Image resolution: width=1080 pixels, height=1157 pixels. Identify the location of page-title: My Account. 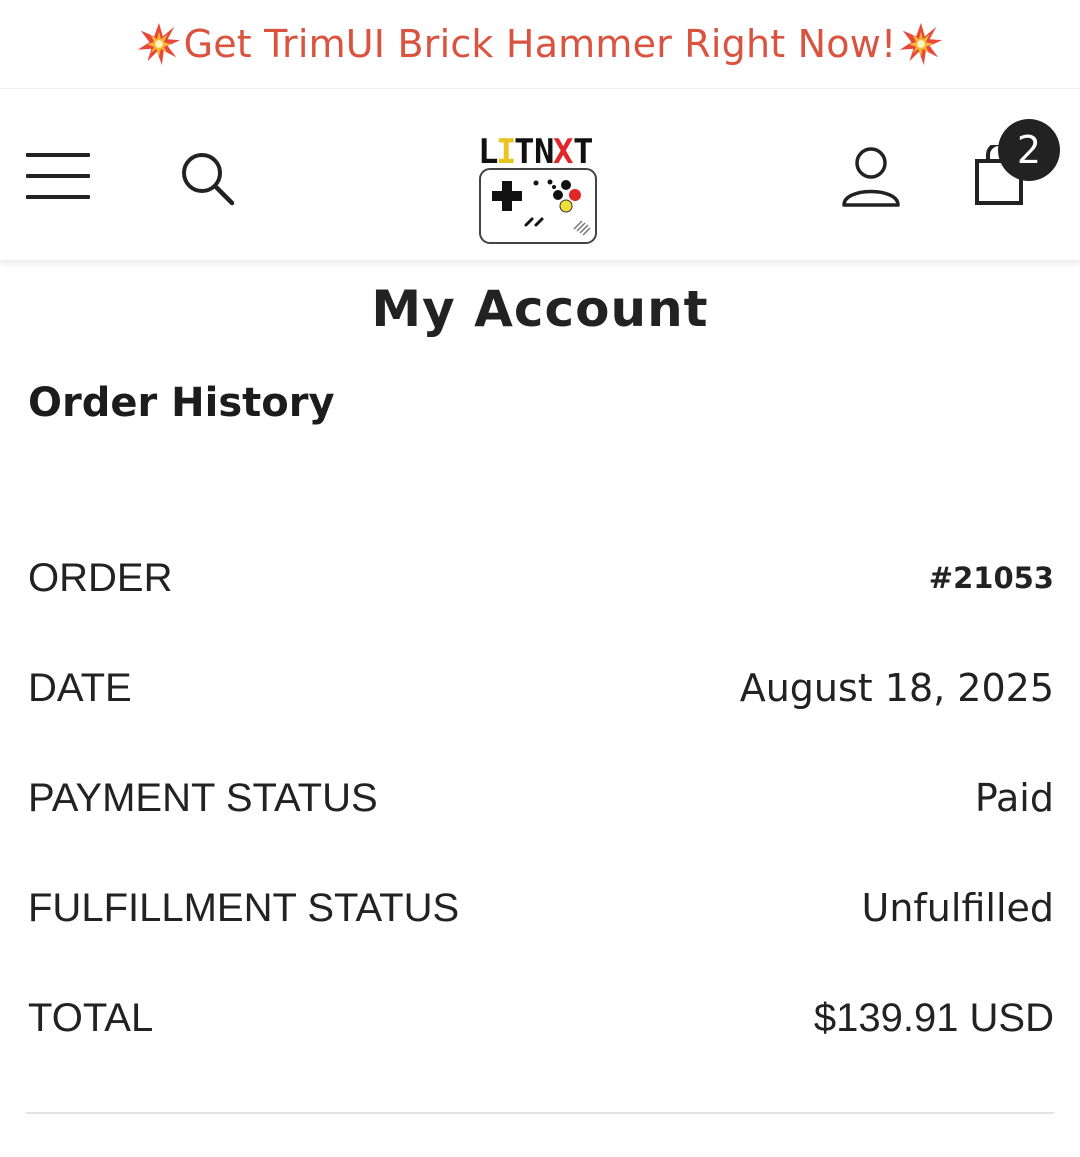
(540, 309).